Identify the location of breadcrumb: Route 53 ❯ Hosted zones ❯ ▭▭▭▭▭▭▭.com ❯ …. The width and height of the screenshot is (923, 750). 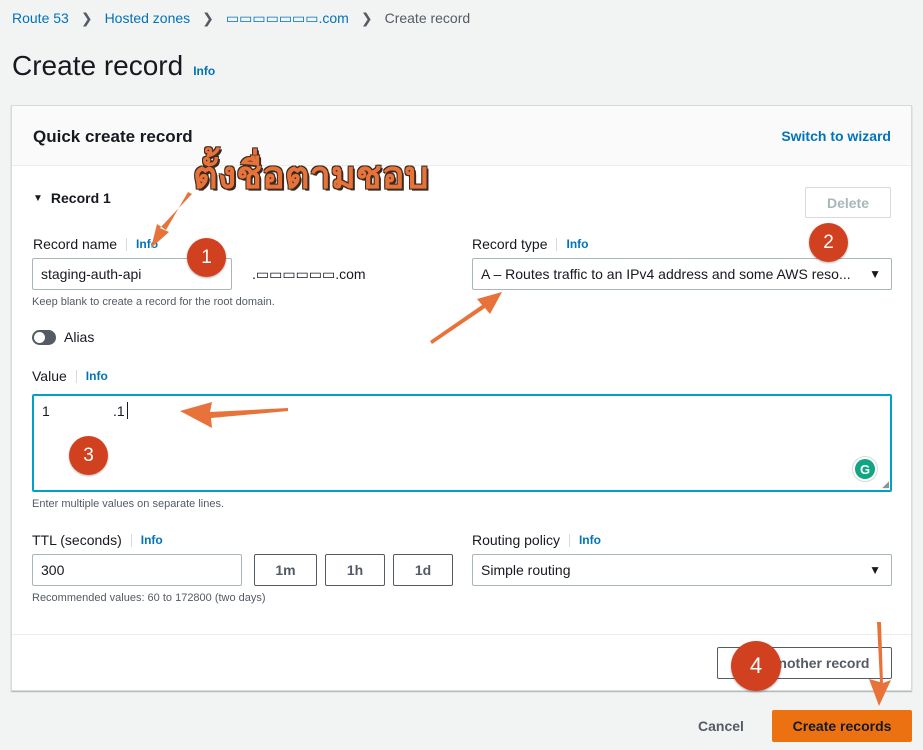
(241, 18).